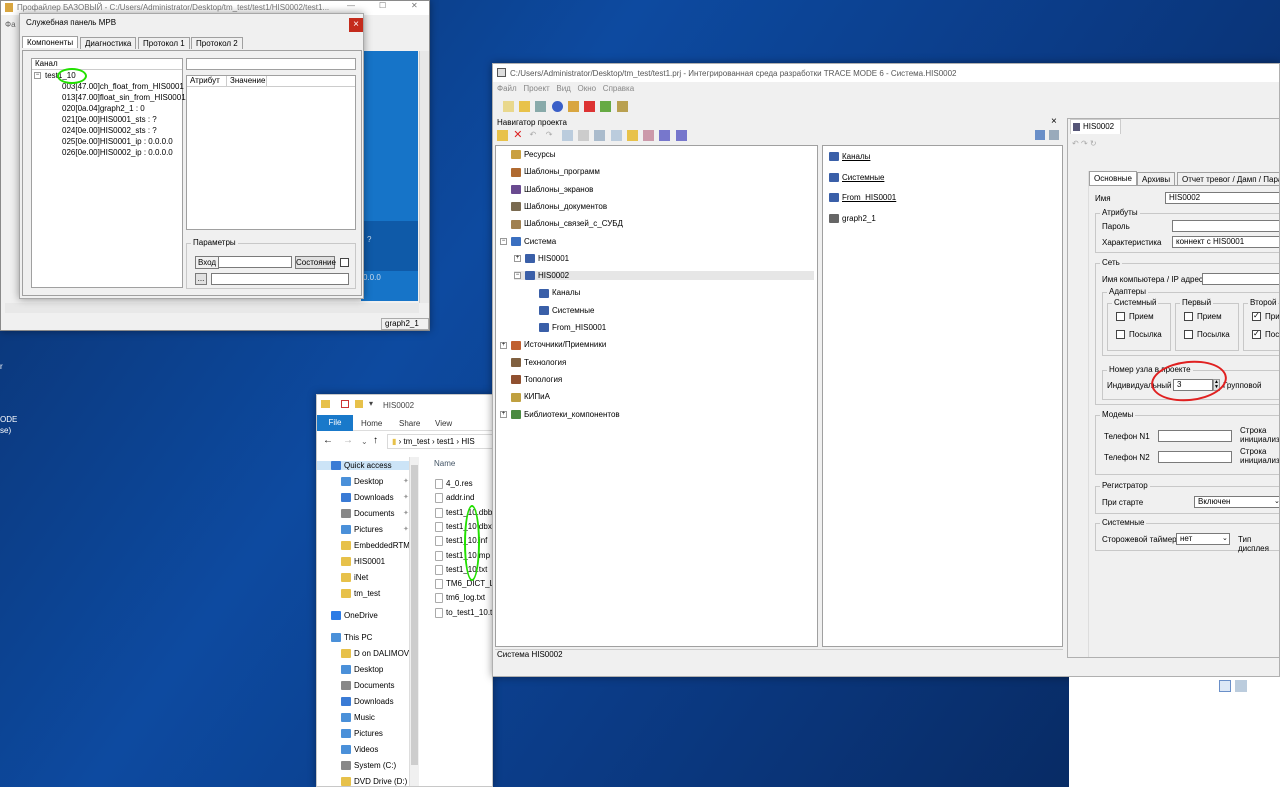  What do you see at coordinates (50, 42) in the screenshot?
I see `tab-components: Компоненты` at bounding box center [50, 42].